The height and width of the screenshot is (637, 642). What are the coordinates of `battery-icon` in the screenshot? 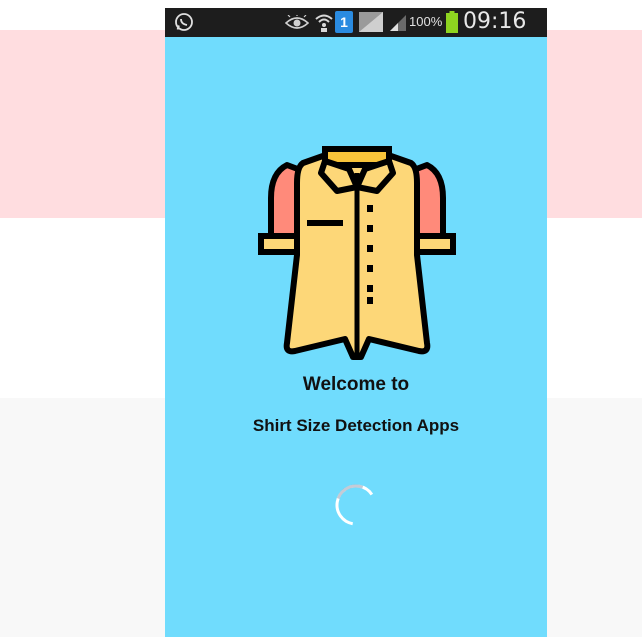 It's located at (452, 22).